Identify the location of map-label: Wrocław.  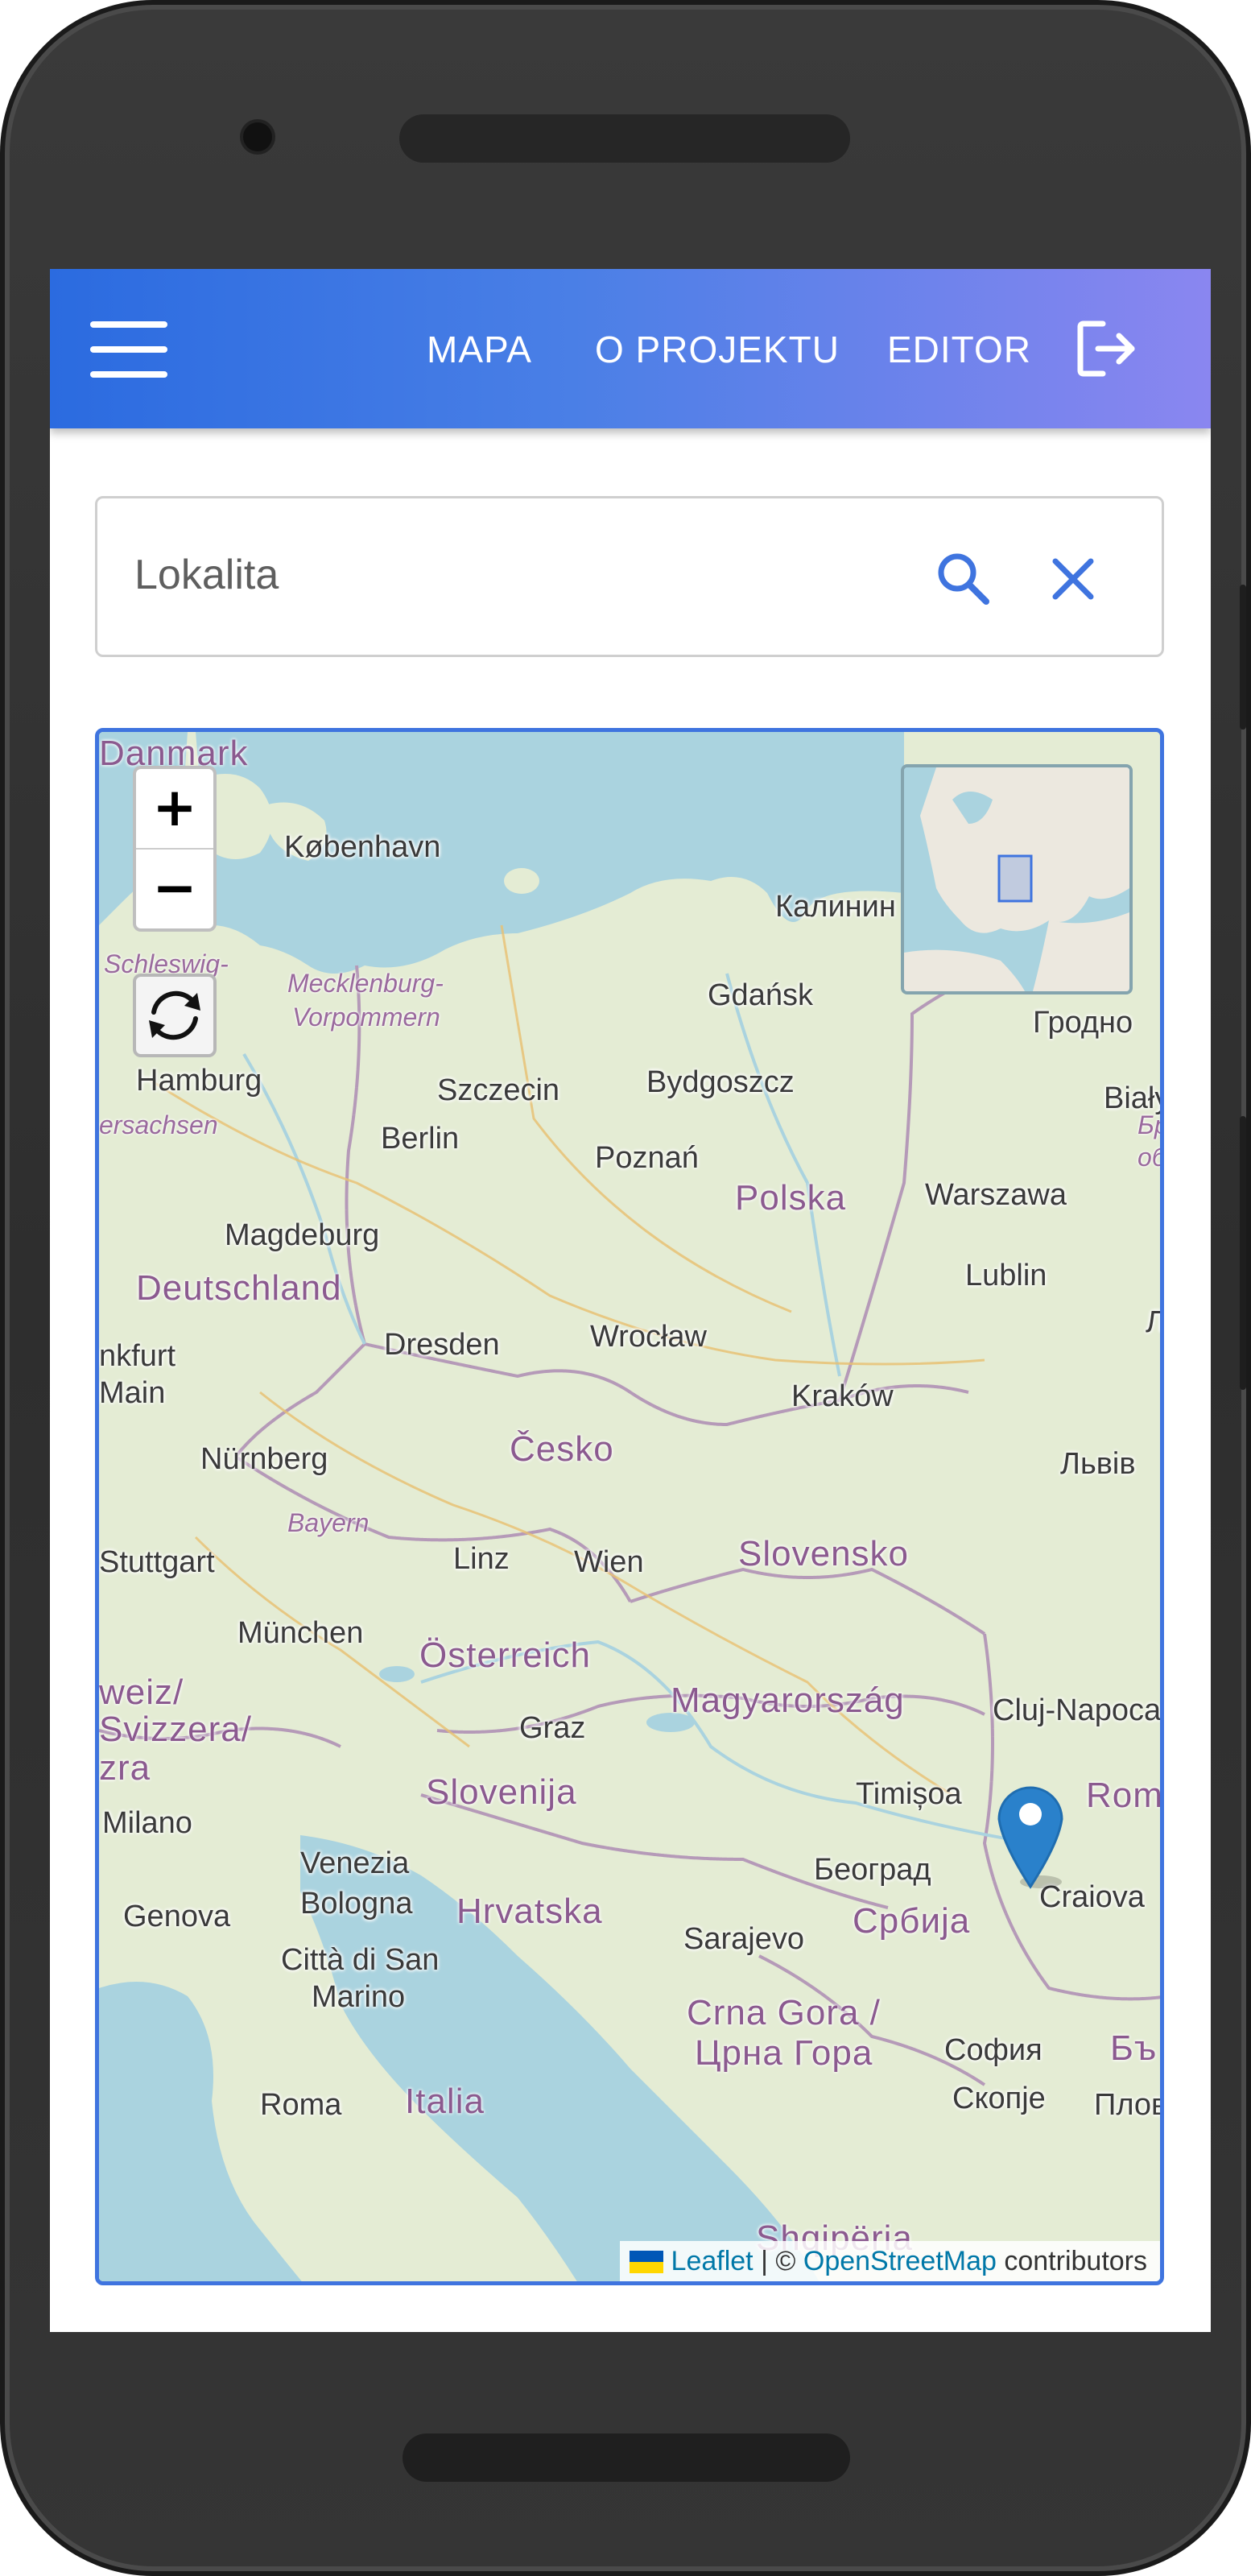
(648, 1337).